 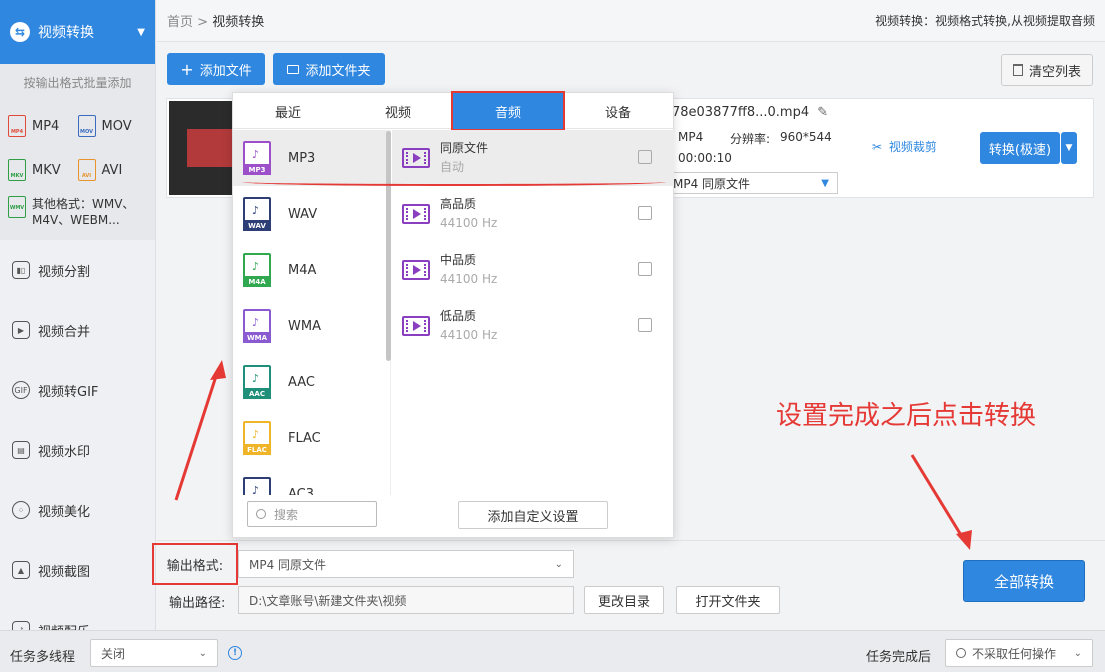 What do you see at coordinates (533, 270) in the screenshot?
I see `quality-item-medium: 中品质 44100 Hz` at bounding box center [533, 270].